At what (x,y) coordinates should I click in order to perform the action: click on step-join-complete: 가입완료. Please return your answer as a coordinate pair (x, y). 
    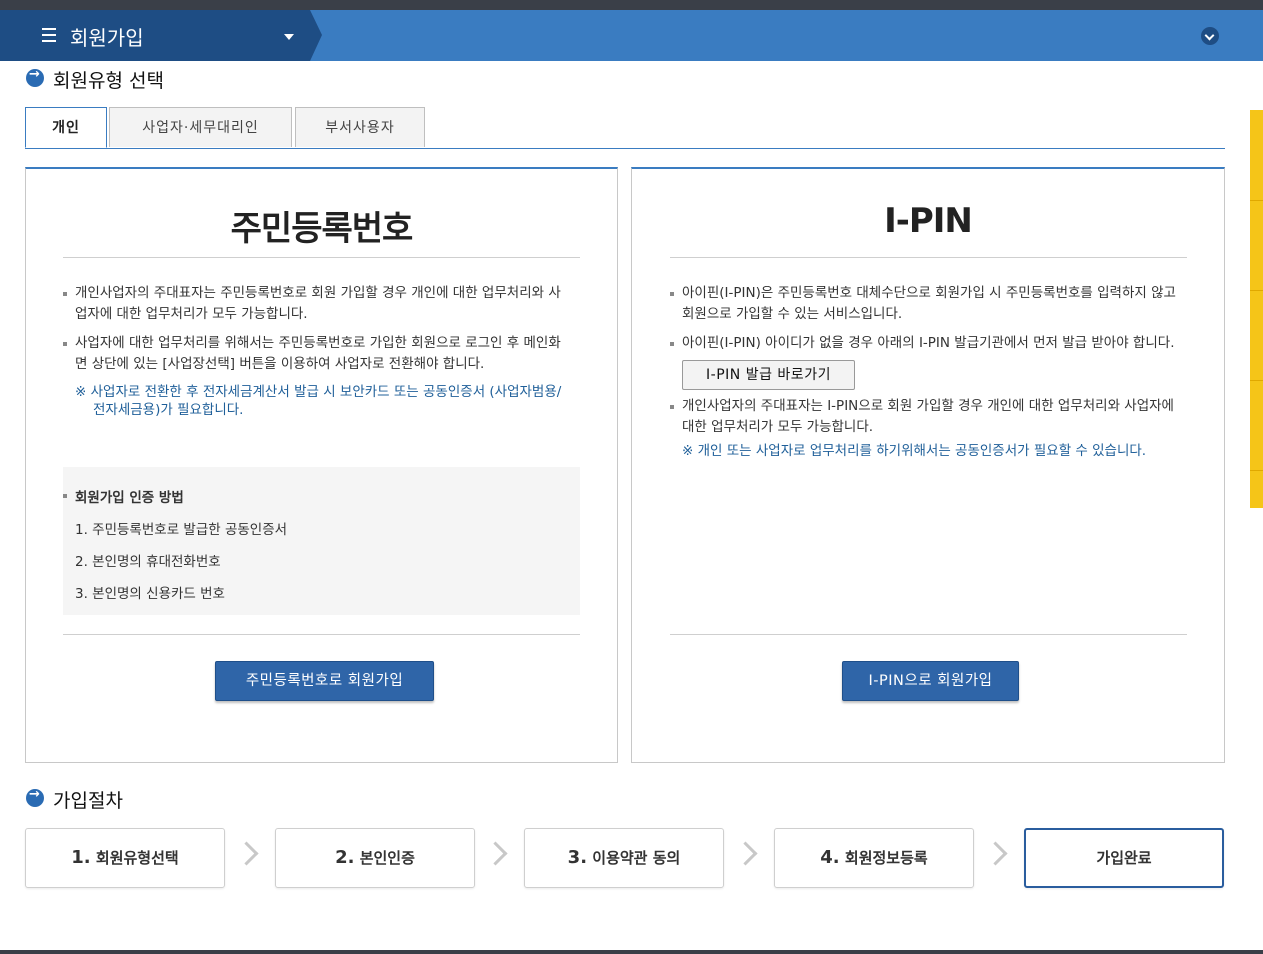
    Looking at the image, I should click on (1124, 858).